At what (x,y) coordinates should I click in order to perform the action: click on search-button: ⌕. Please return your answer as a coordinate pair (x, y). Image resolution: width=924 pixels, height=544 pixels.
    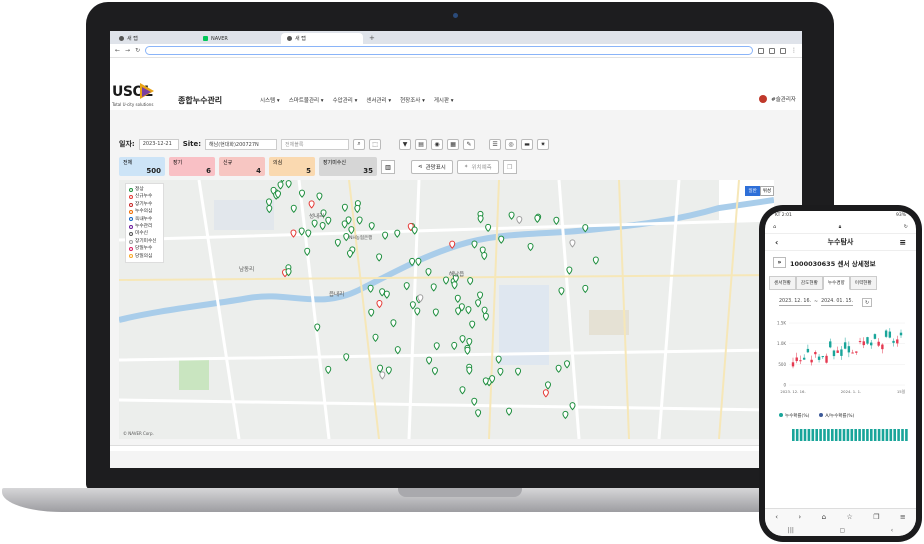
    Looking at the image, I should click on (359, 144).